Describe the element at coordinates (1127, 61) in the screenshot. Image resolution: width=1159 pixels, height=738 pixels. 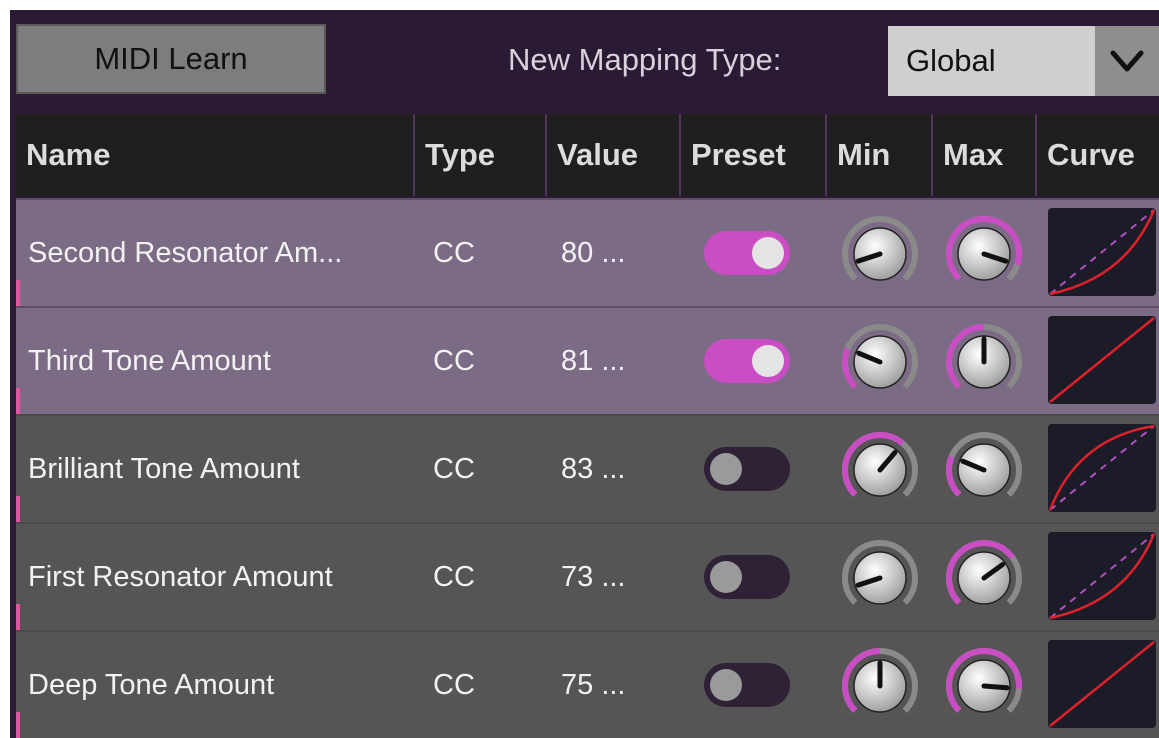
I see `chevron-down-icon` at that location.